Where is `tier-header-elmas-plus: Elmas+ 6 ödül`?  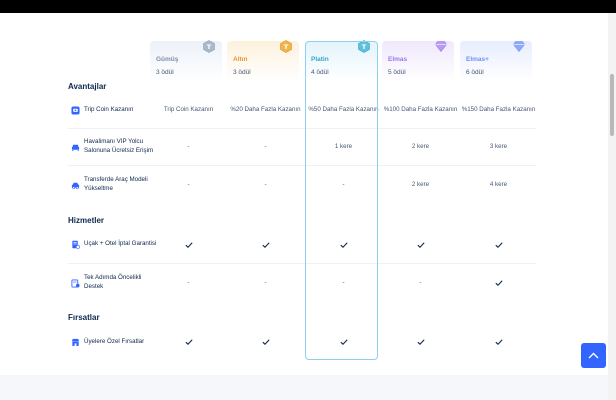 tier-header-elmas-plus: Elmas+ 6 ödül is located at coordinates (496, 61).